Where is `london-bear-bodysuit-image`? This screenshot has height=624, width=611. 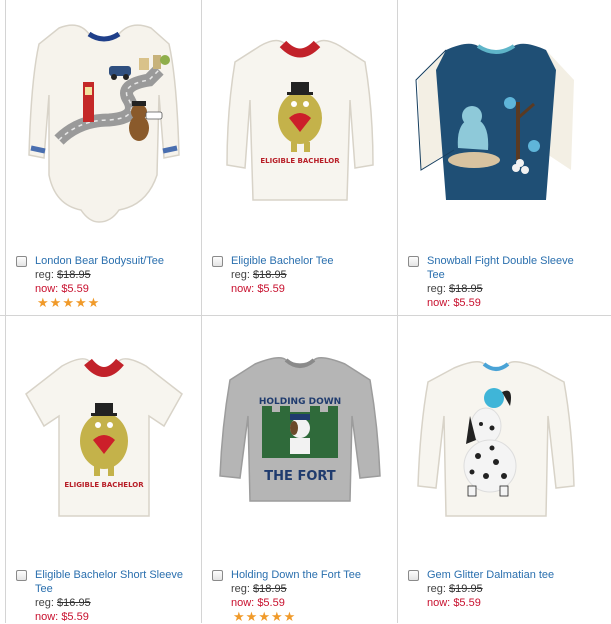 london-bear-bodysuit-image is located at coordinates (103, 123).